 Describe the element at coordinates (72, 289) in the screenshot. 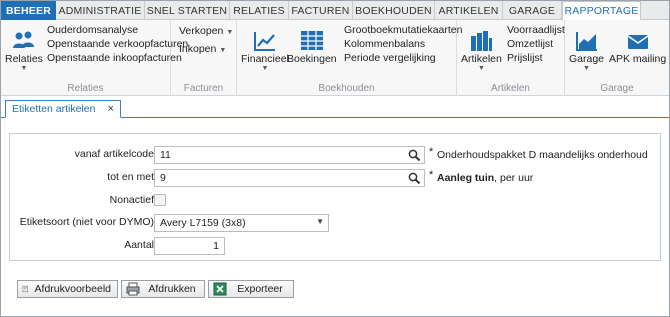

I see `afdrukvoorbeeld-label: Afdrukvoorbeeld` at that location.